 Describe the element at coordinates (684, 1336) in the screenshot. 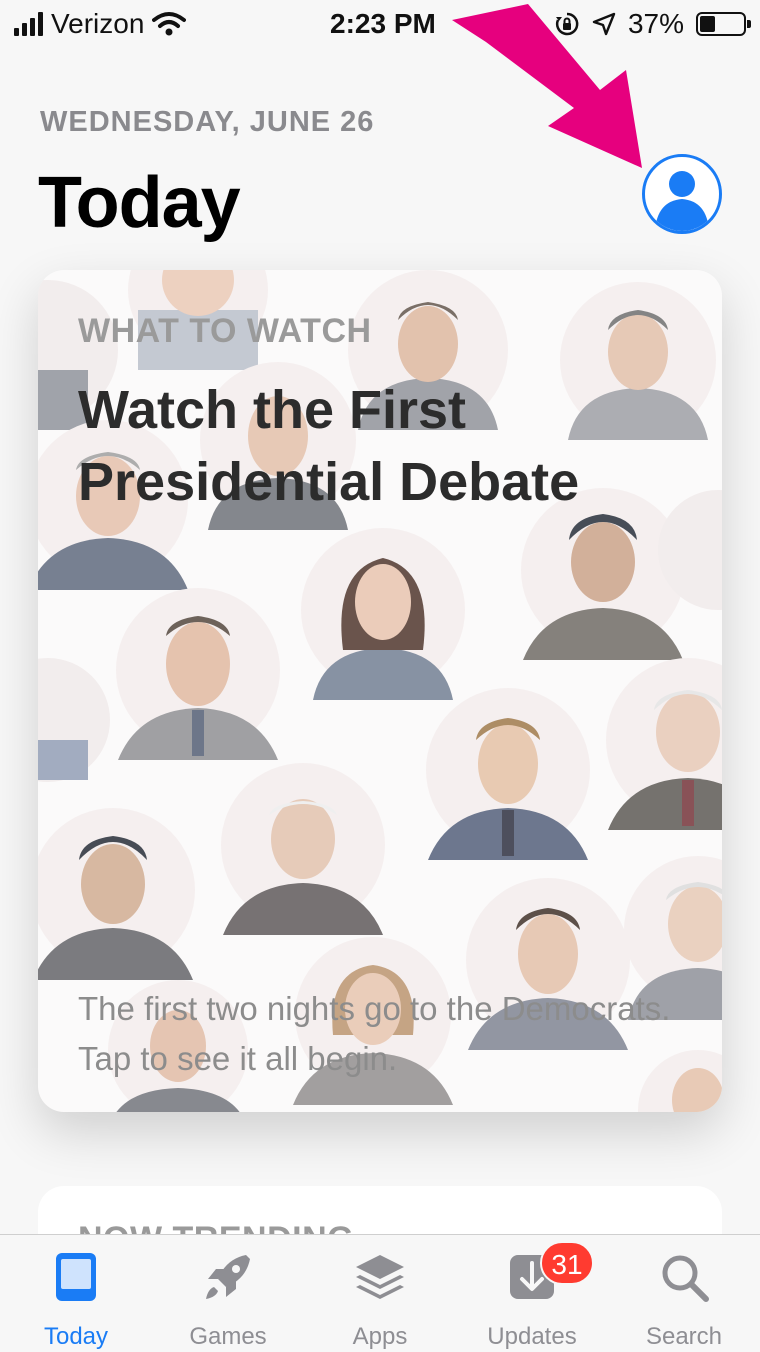

I see `tab-label: Search` at that location.